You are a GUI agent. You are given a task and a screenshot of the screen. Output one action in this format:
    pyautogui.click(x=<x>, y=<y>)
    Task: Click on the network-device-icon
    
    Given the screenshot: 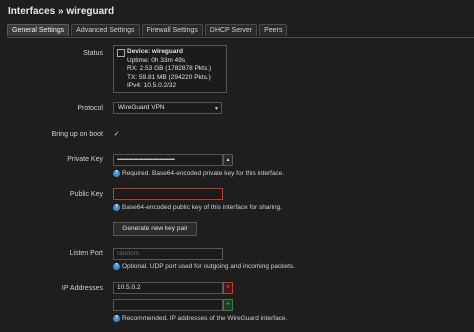 What is the action you would take?
    pyautogui.click(x=121, y=53)
    